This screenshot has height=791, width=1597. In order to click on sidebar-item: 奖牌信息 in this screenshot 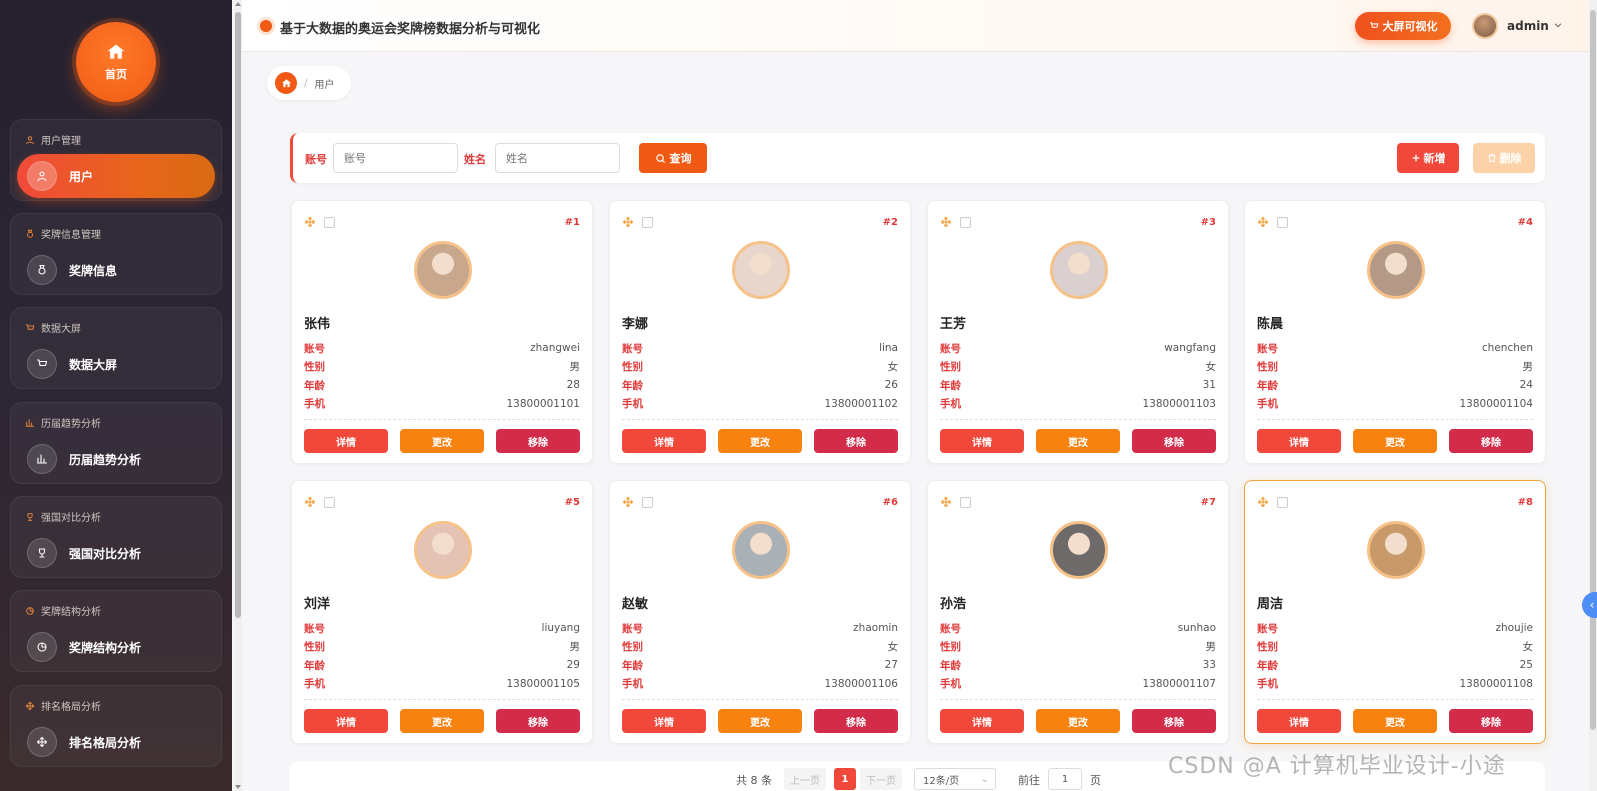, I will do `click(116, 270)`.